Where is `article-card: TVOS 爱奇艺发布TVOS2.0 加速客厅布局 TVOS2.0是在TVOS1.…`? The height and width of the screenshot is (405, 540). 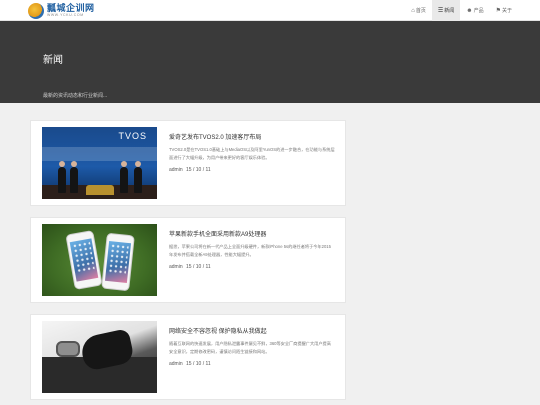
article-card: TVOS 爱奇艺发布TVOS2.0 加速客厅布局 TVOS2.0是在TVOS1.… is located at coordinates (188, 163).